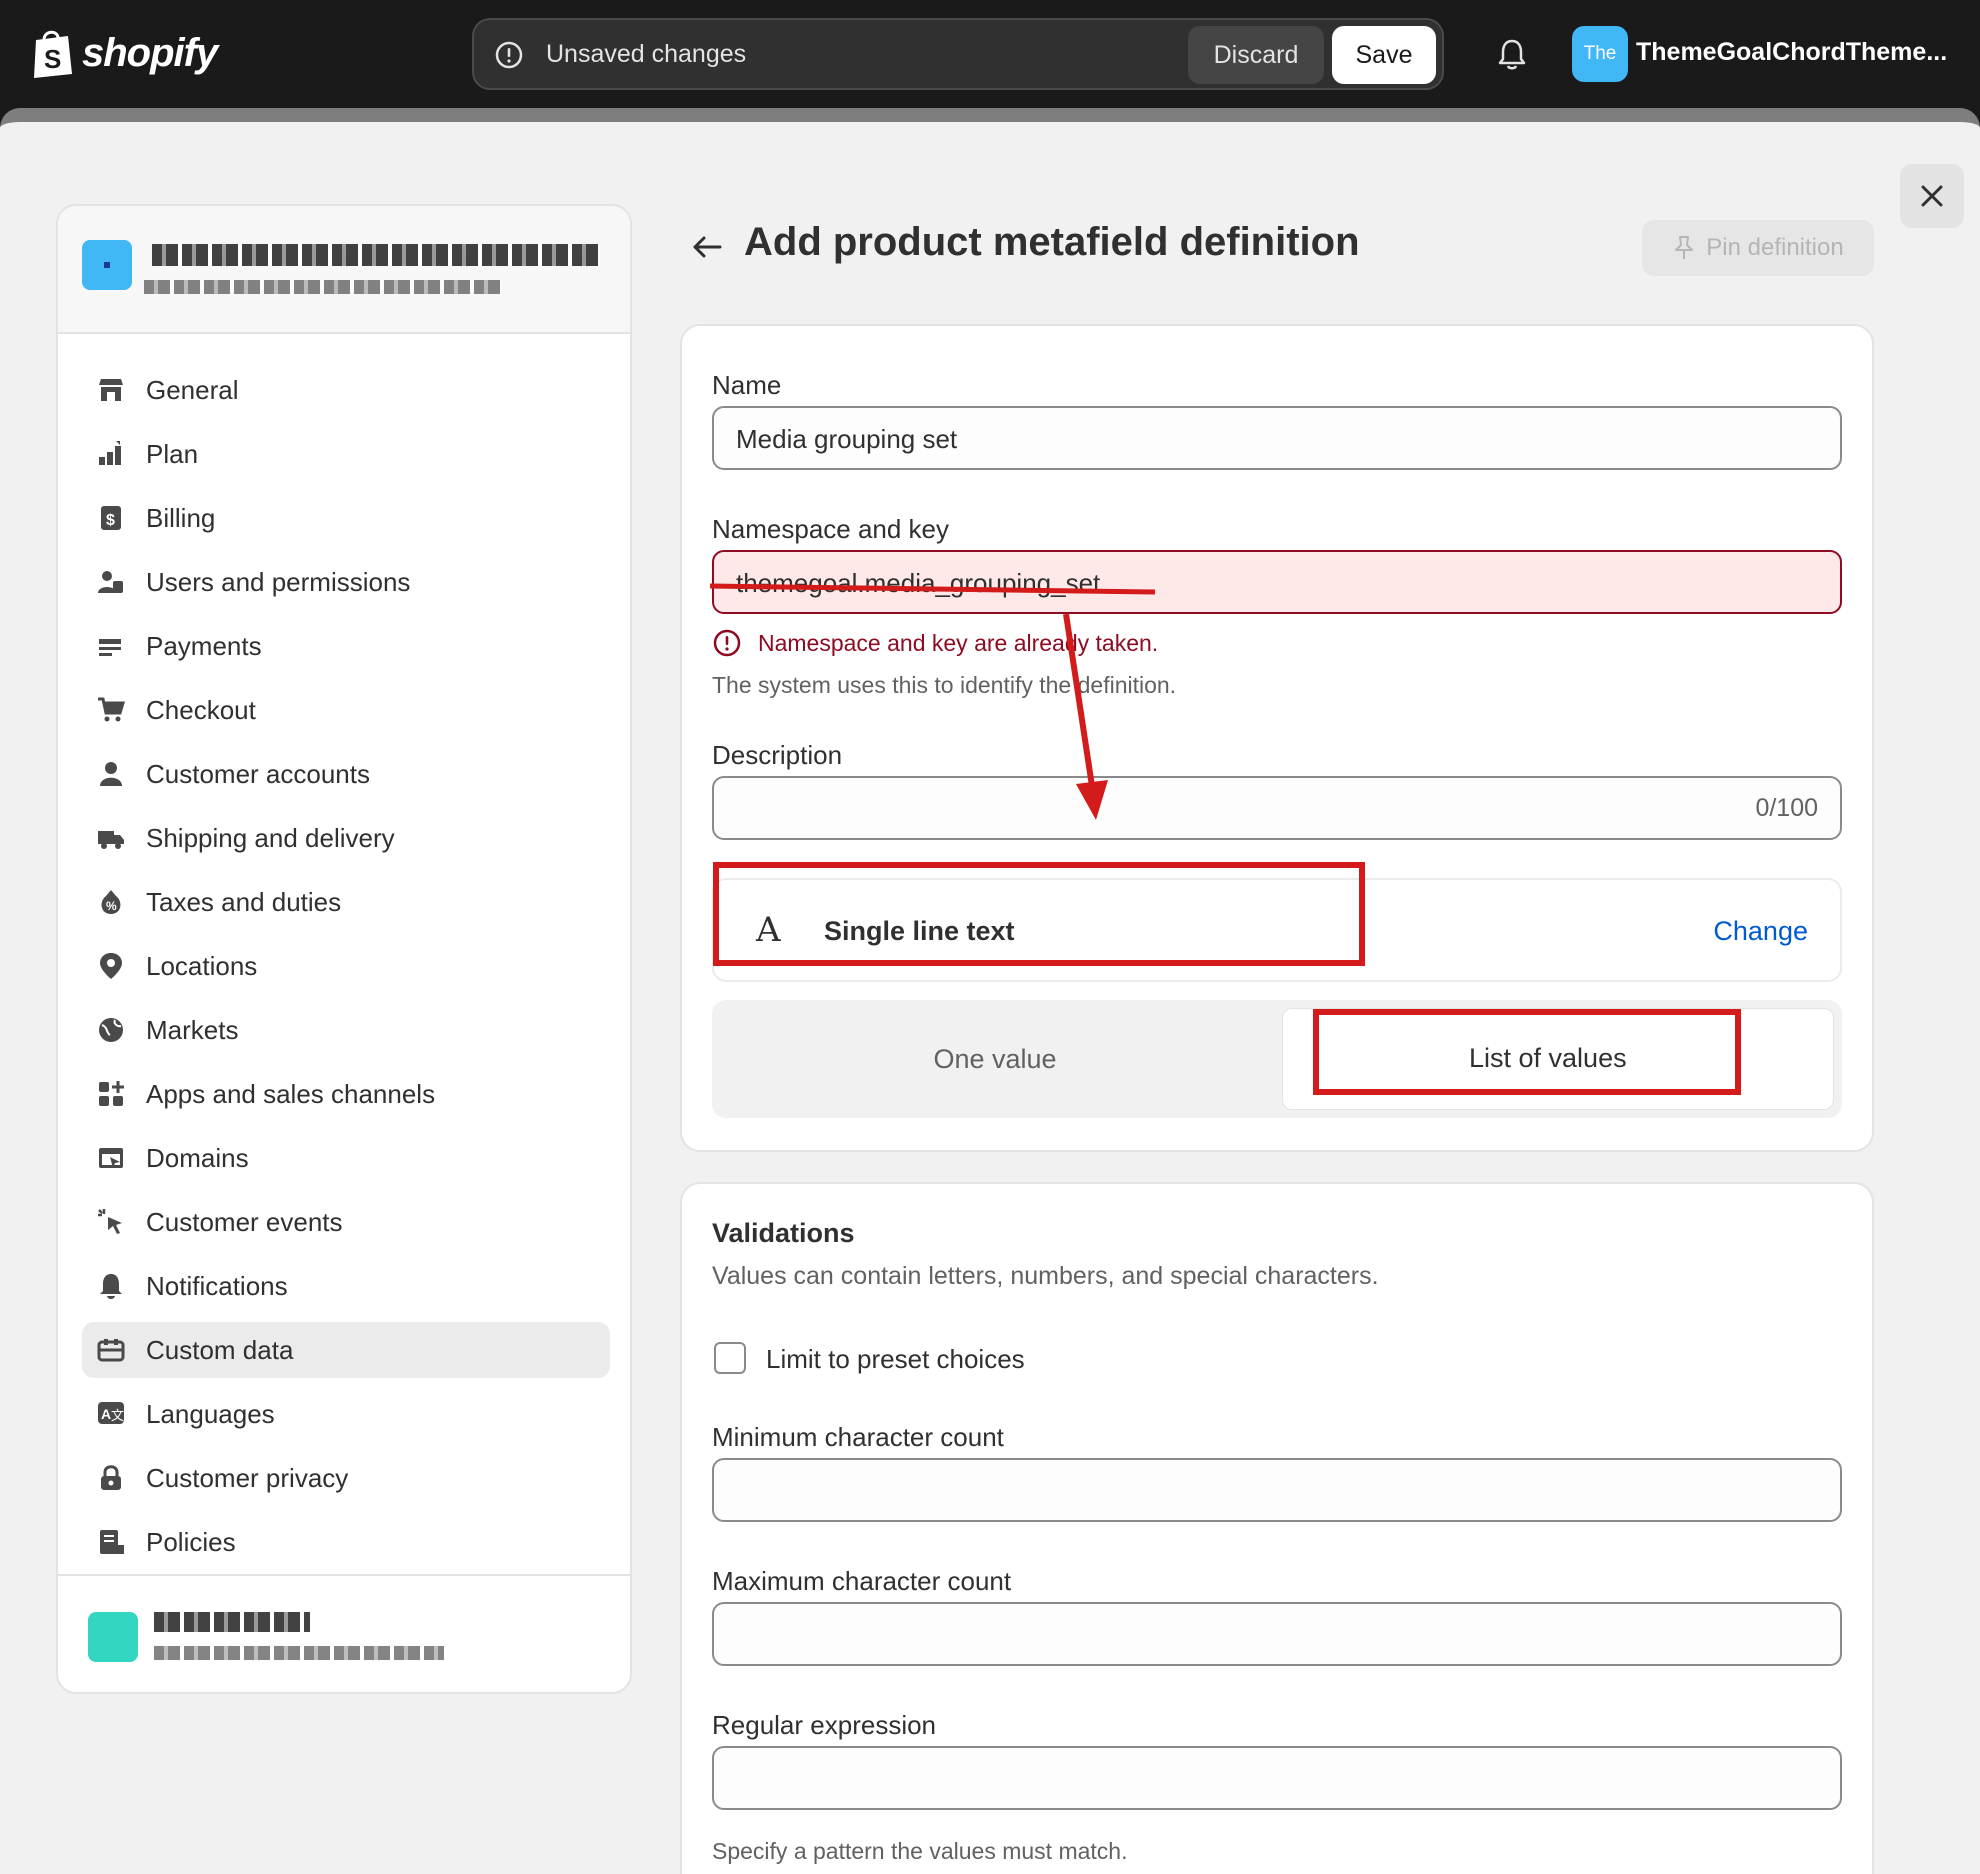  Describe the element at coordinates (346, 1542) in the screenshot. I see `sidebar-item-policies: Policies` at that location.